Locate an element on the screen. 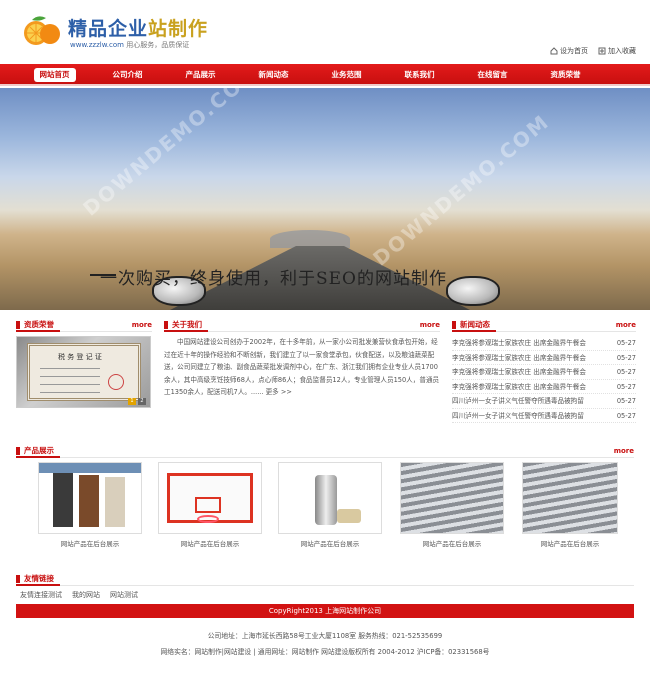 Image resolution: width=650 pixels, height=676 pixels. stamp-icon is located at coordinates (116, 382).